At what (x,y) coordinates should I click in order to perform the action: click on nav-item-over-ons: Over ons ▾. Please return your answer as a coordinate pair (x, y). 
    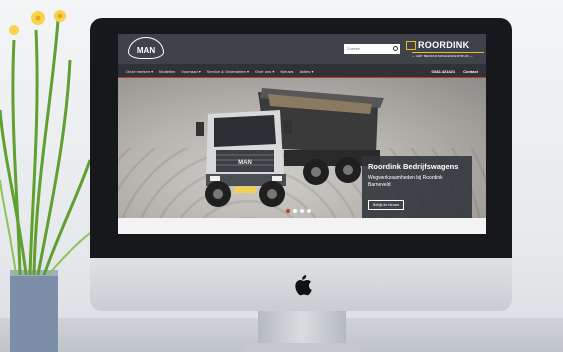
    Looking at the image, I should click on (264, 71).